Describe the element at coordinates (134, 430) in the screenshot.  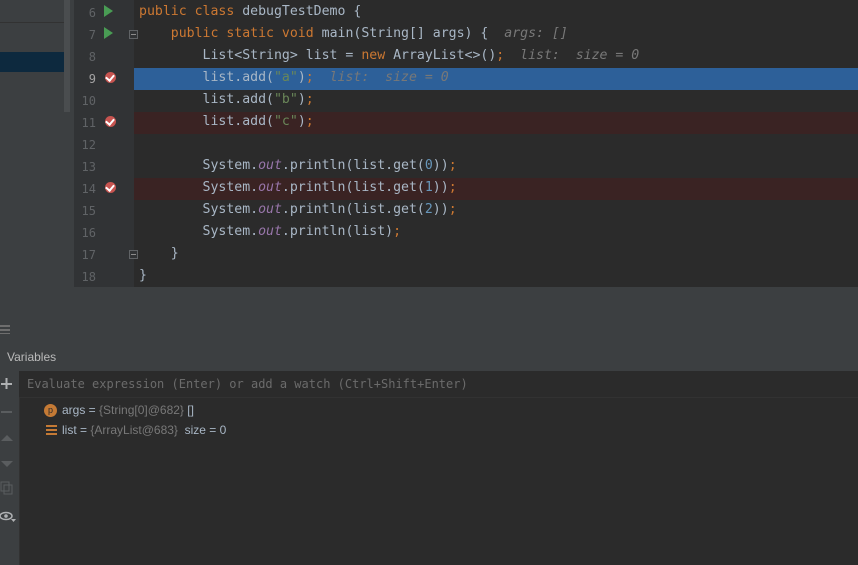
I see `variable-reference: {ArrayList@683}` at that location.